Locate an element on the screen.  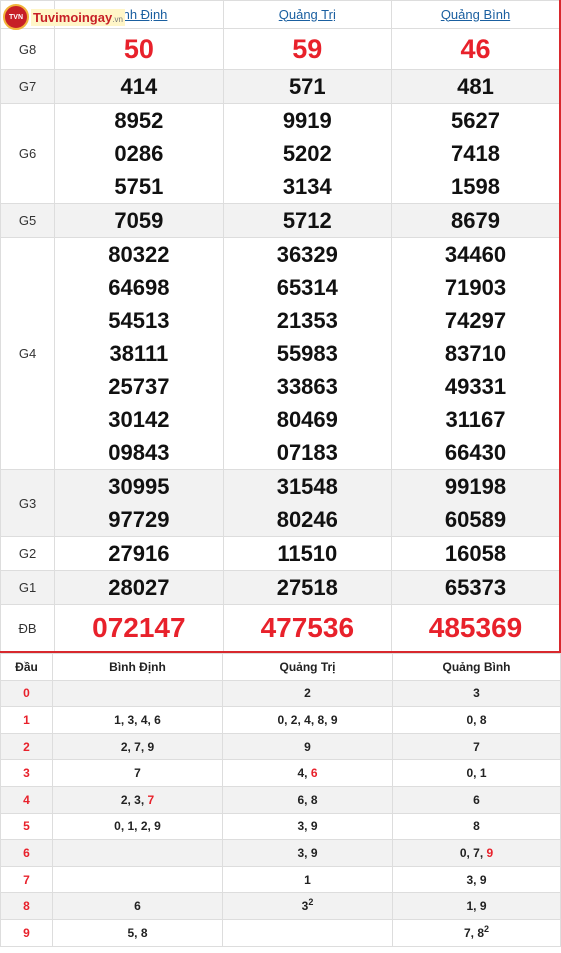
prize-cell: 65373 is located at coordinates (476, 587).